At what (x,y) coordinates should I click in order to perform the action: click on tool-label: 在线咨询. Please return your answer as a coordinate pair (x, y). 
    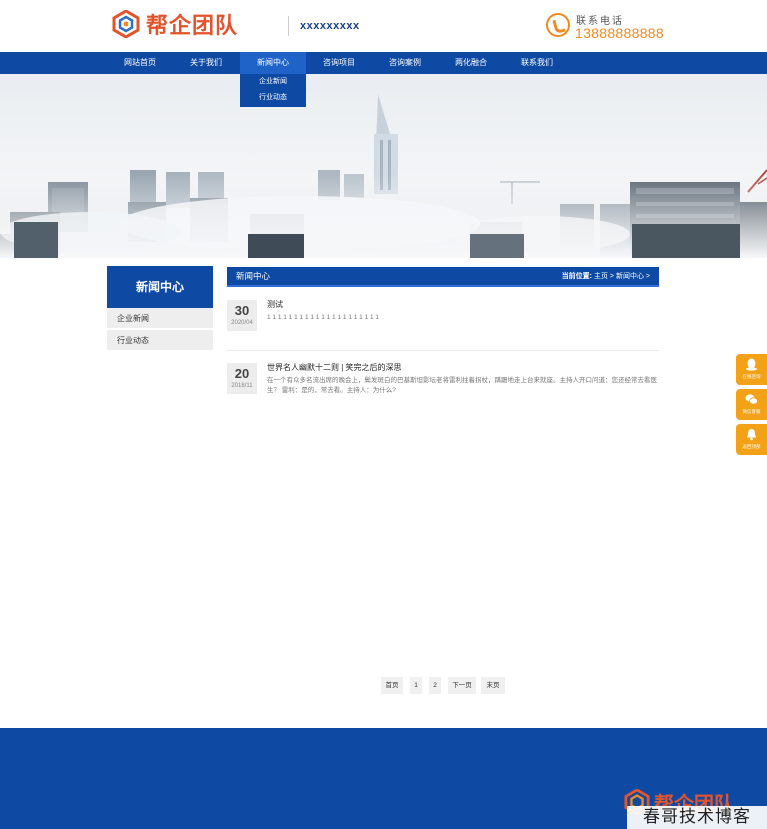
    Looking at the image, I should click on (751, 376).